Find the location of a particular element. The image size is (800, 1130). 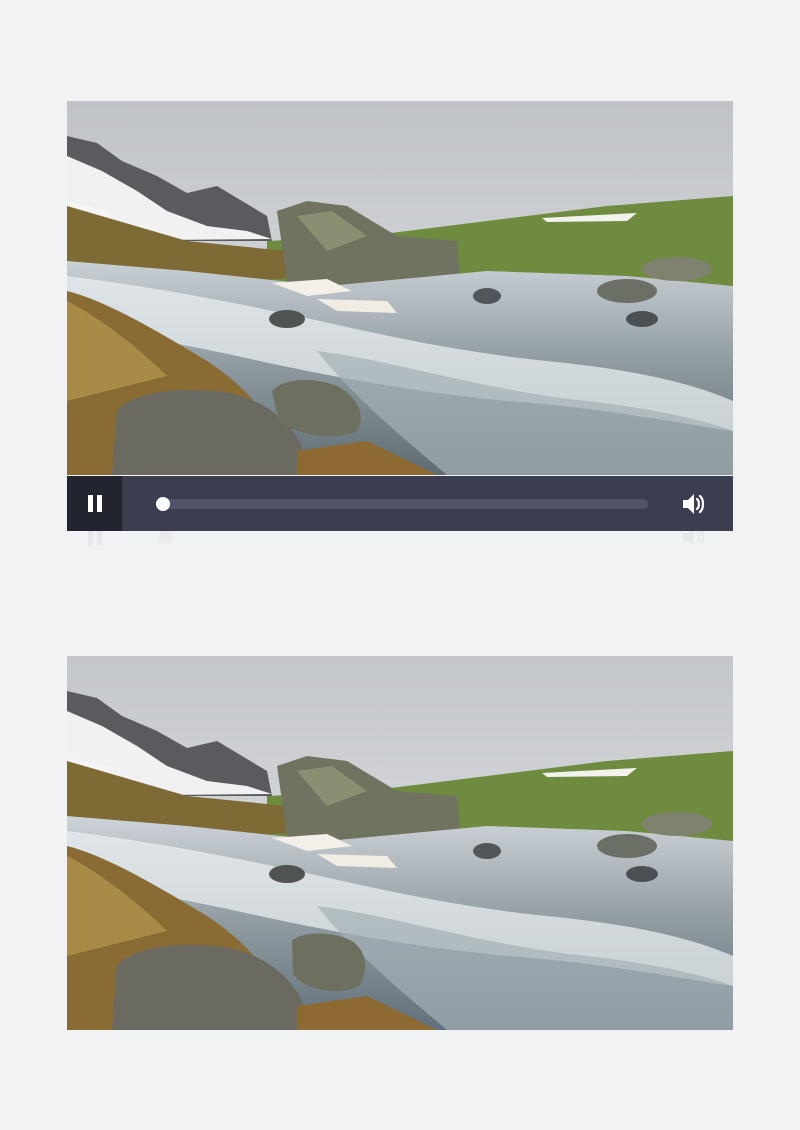

progress-knob is located at coordinates (163, 504).